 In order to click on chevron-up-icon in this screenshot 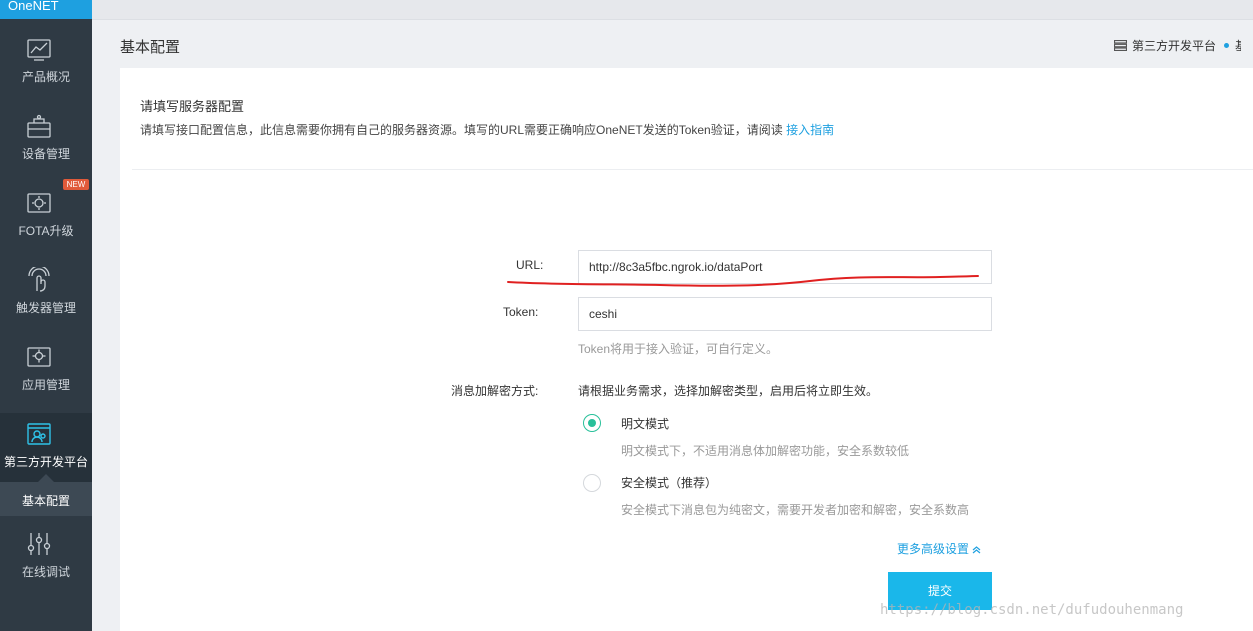, I will do `click(976, 550)`.